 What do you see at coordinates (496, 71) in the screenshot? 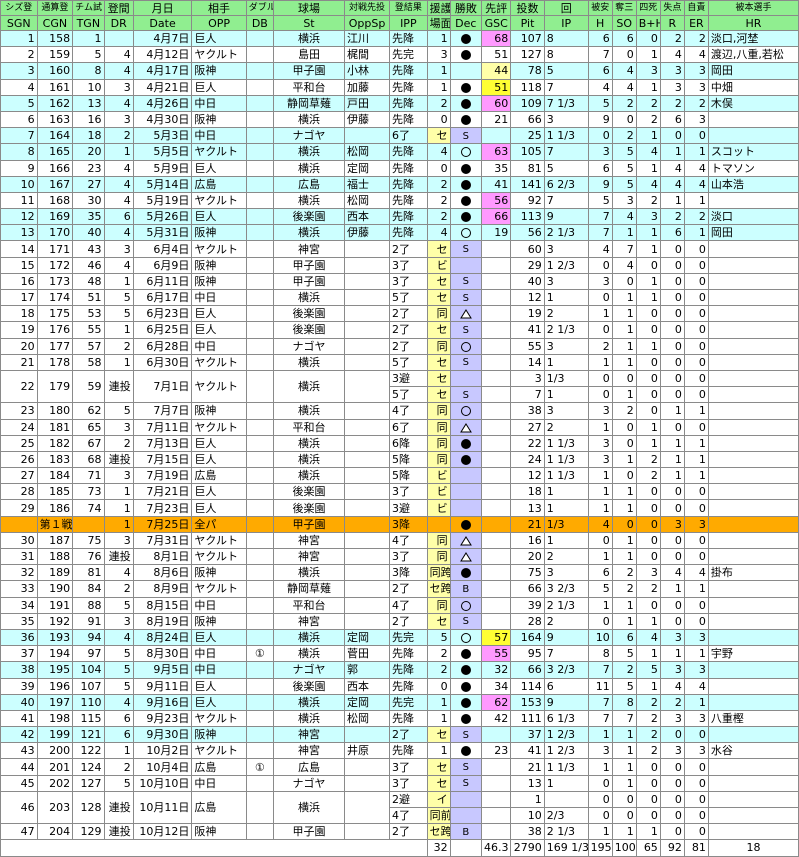
I see `cell-gsc: 44` at bounding box center [496, 71].